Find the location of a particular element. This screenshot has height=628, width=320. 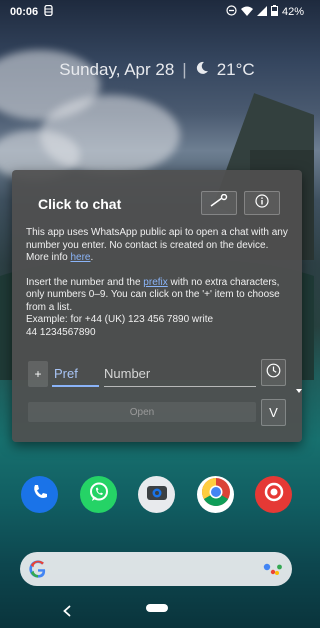

signal-icon is located at coordinates (261, 12).